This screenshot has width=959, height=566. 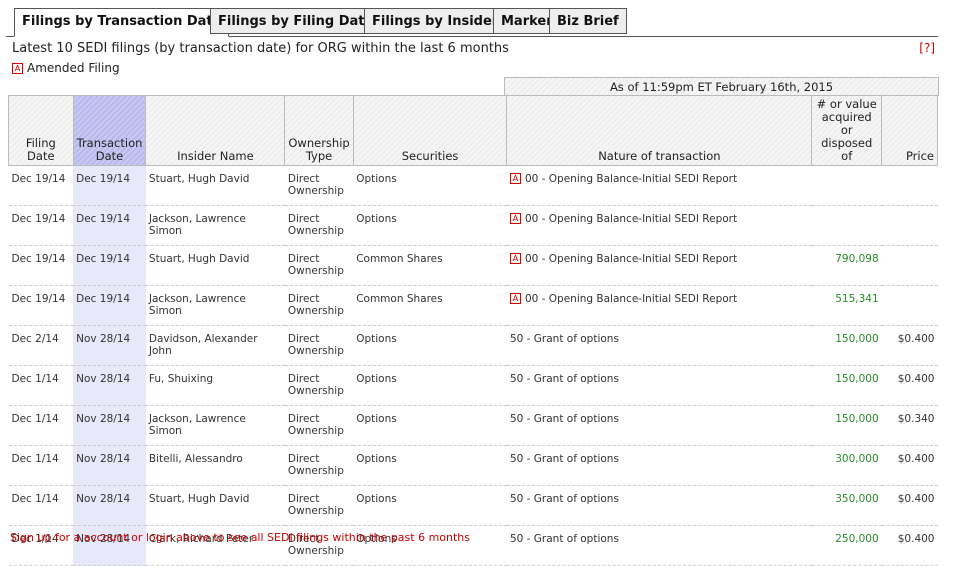 I want to click on insider-name-cell: Bitelli, Alessandro, so click(x=215, y=465).